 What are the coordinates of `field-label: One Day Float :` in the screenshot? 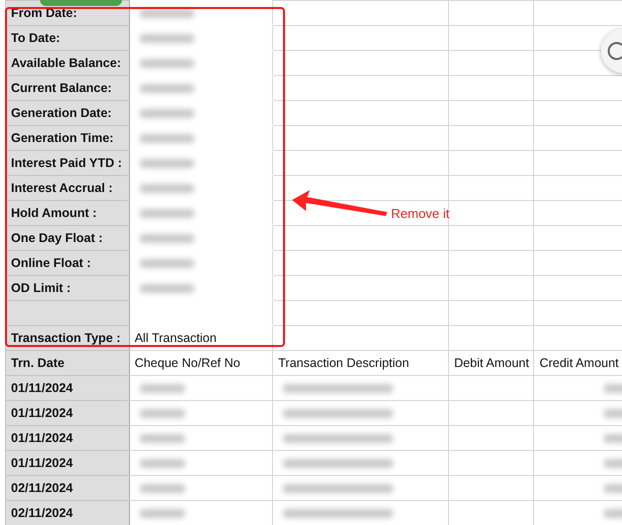 It's located at (57, 238).